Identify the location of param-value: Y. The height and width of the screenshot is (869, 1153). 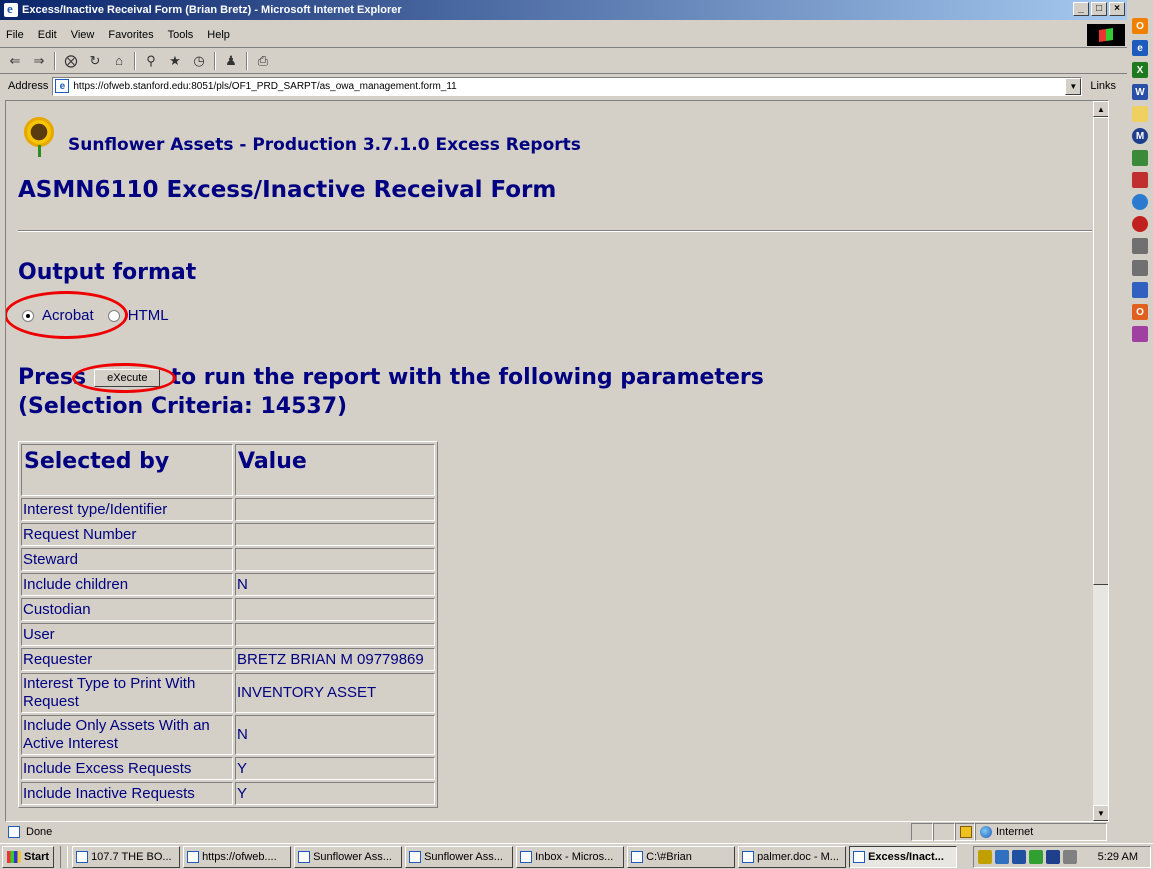
(335, 793).